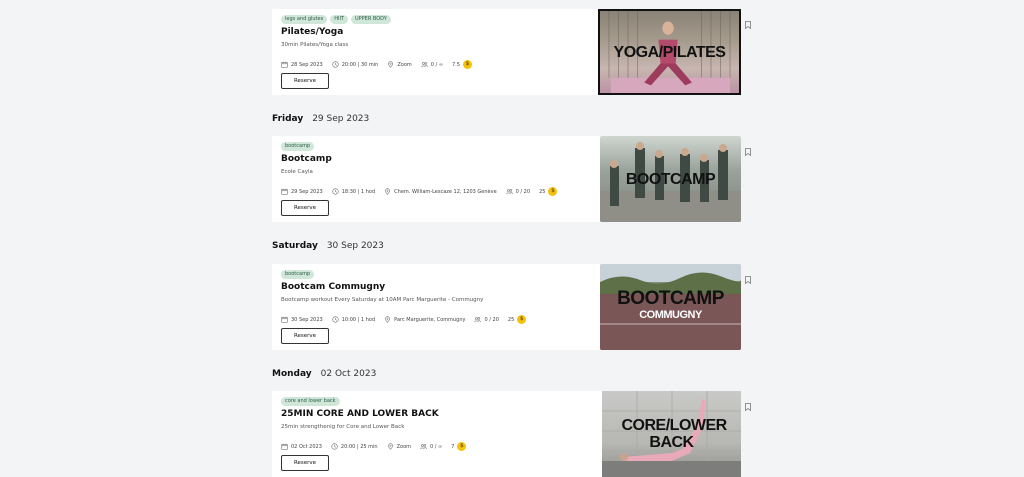 Image resolution: width=1024 pixels, height=477 pixels. I want to click on class-image: BOOTCAMP COMMUGNY, so click(670, 307).